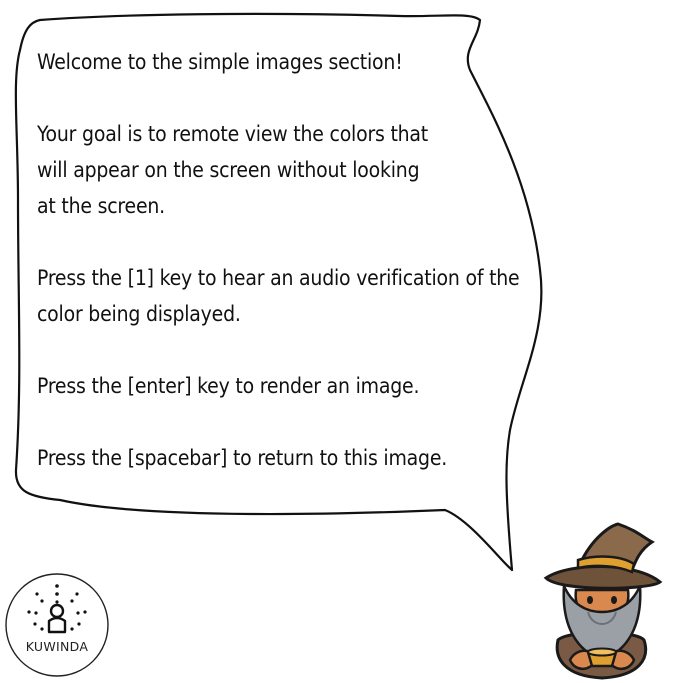 The width and height of the screenshot is (683, 683). I want to click on wizard-character-icon, so click(603, 601).